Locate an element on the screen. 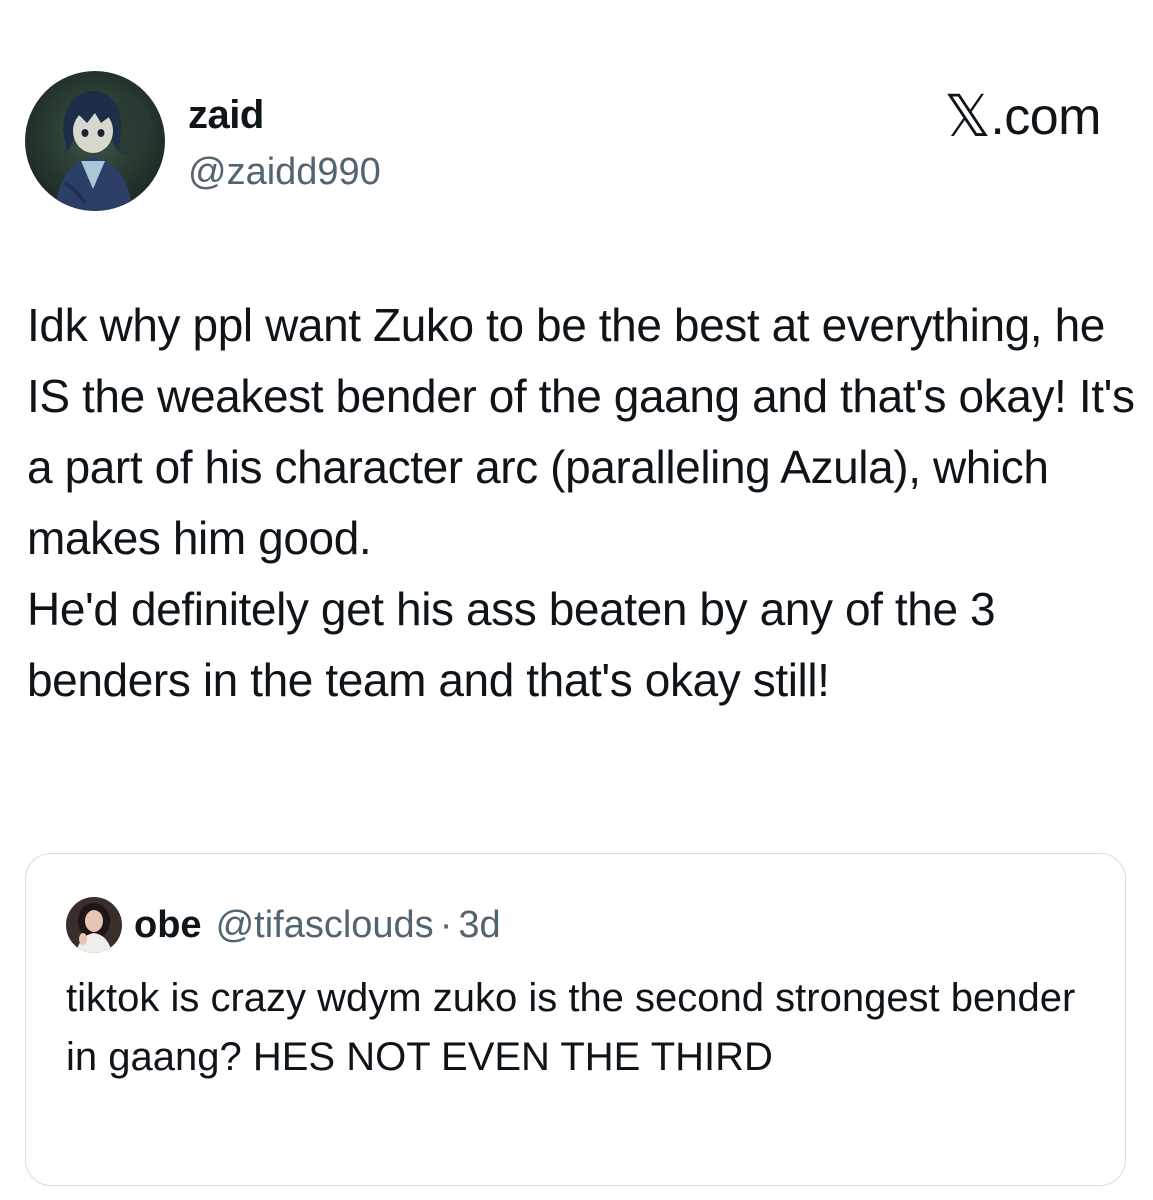 The image size is (1153, 1200). x-icon: 𝕏 is located at coordinates (967, 116).